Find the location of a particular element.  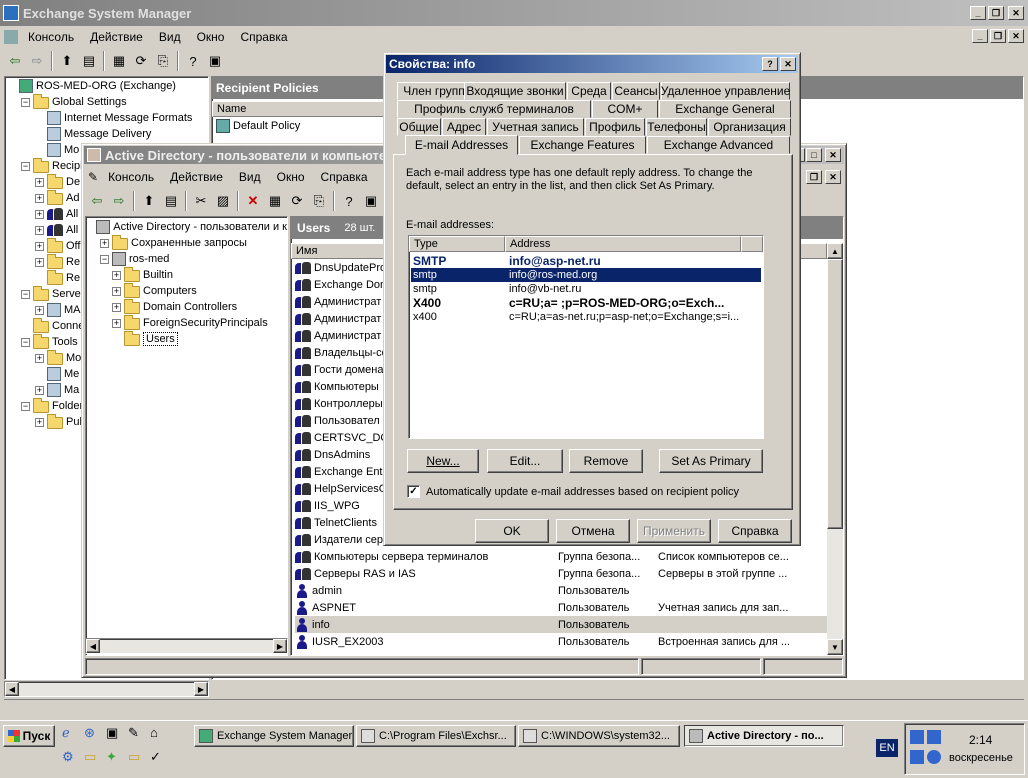

esm-menu-console: Консоль is located at coordinates (51, 37).